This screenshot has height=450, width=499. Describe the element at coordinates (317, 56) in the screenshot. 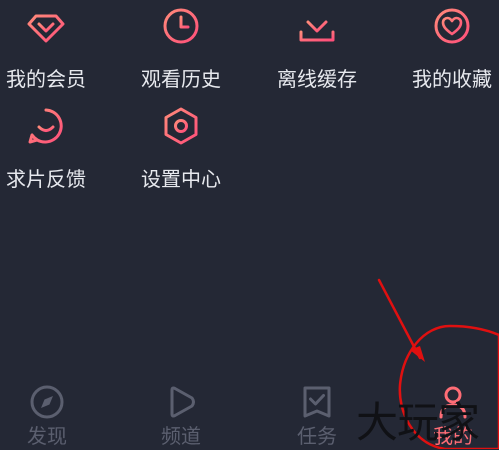

I see `grid-item-offline-cache: 离线缓存` at that location.